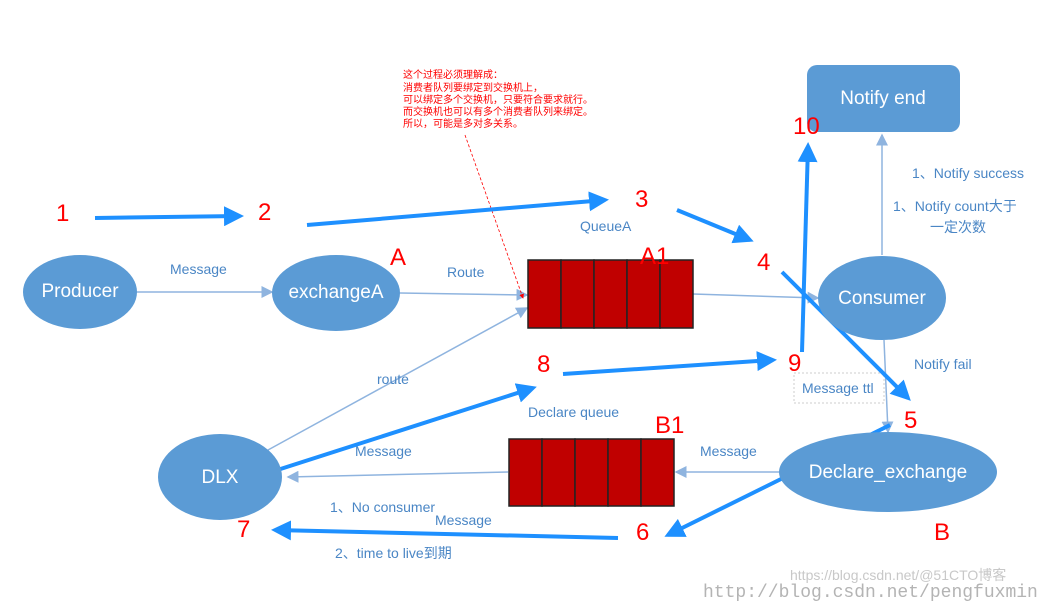  I want to click on label-ttl-expire: 2、time to live到期, so click(393, 553).